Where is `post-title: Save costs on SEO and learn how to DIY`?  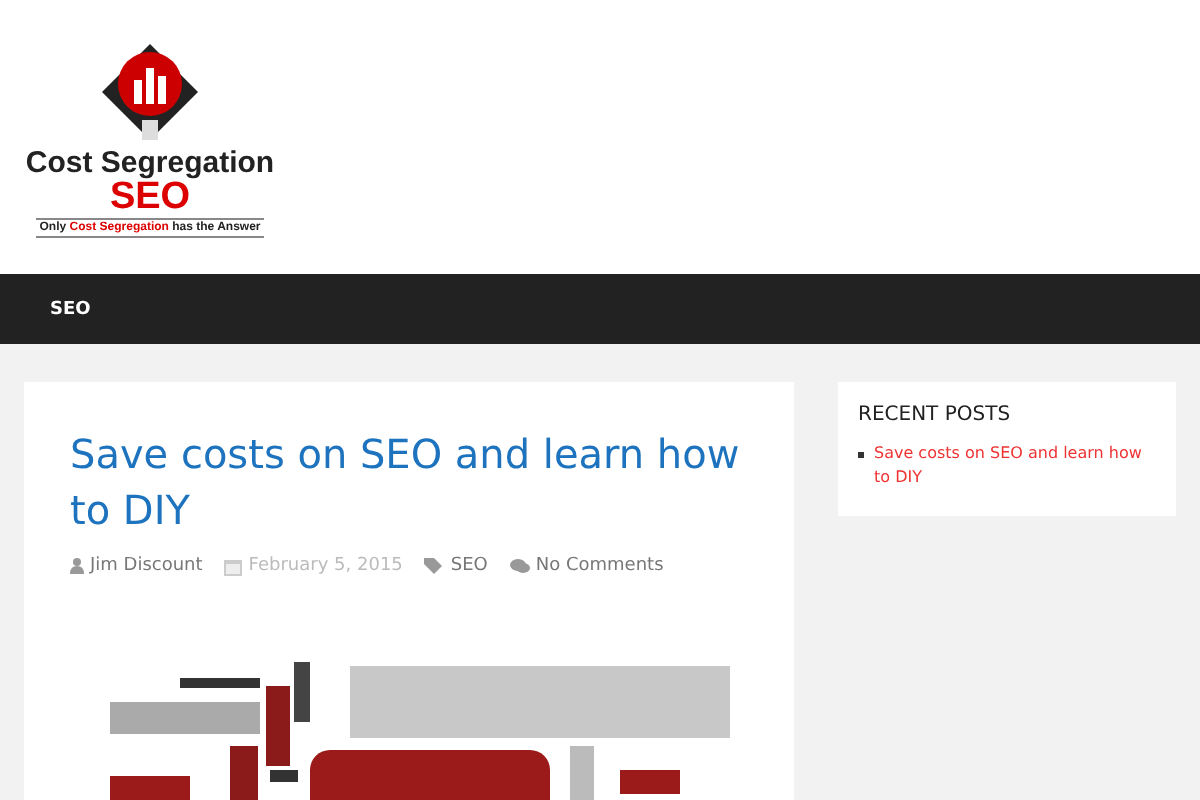
post-title: Save costs on SEO and learn how to DIY is located at coordinates (405, 482).